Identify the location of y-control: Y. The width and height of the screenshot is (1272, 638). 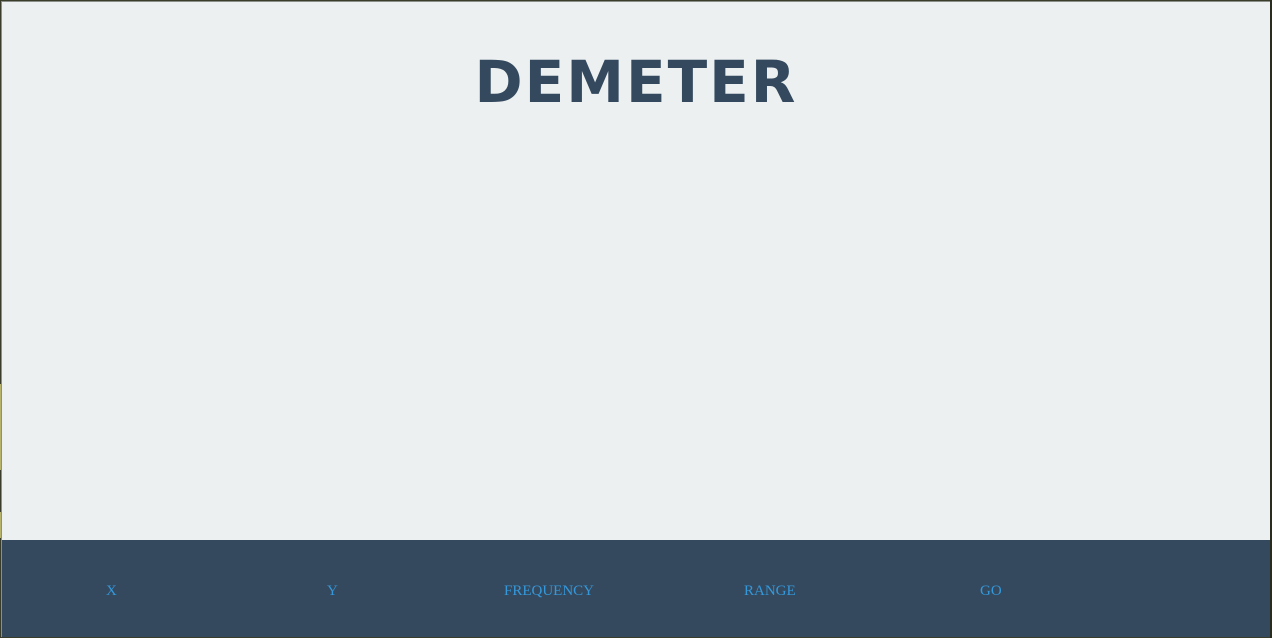
(332, 591).